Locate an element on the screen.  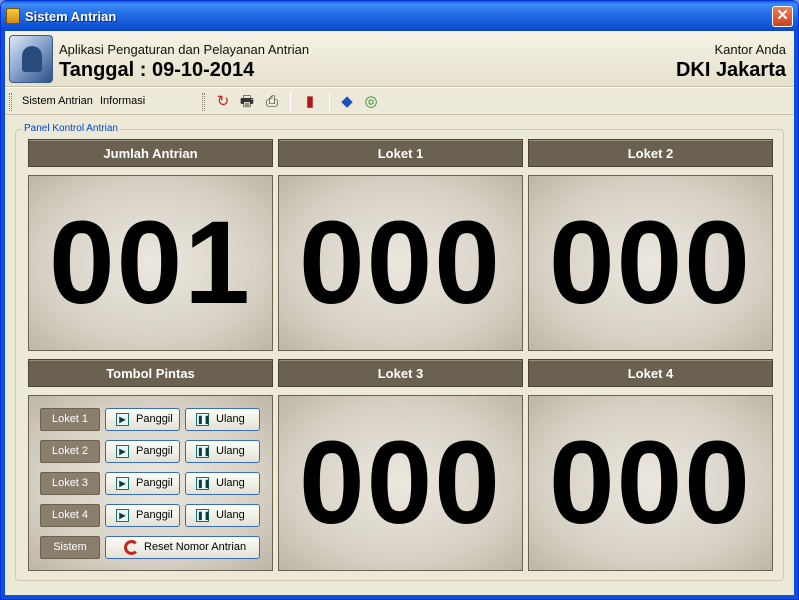
reset-nomor-antrian-button: Reset Nomor Antrian is located at coordinates (182, 547).